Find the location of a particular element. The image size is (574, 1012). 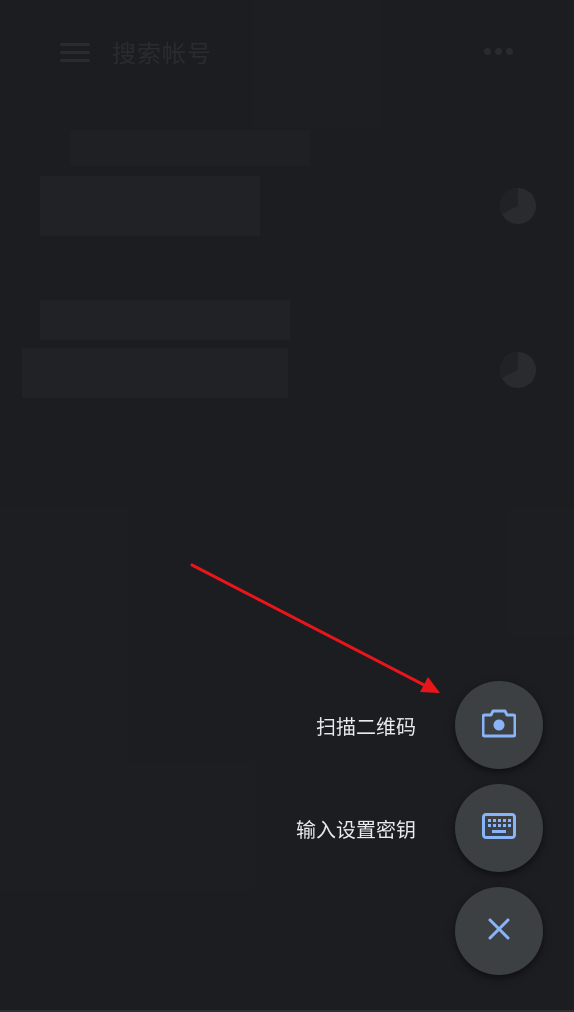

camera-icon is located at coordinates (499, 725).